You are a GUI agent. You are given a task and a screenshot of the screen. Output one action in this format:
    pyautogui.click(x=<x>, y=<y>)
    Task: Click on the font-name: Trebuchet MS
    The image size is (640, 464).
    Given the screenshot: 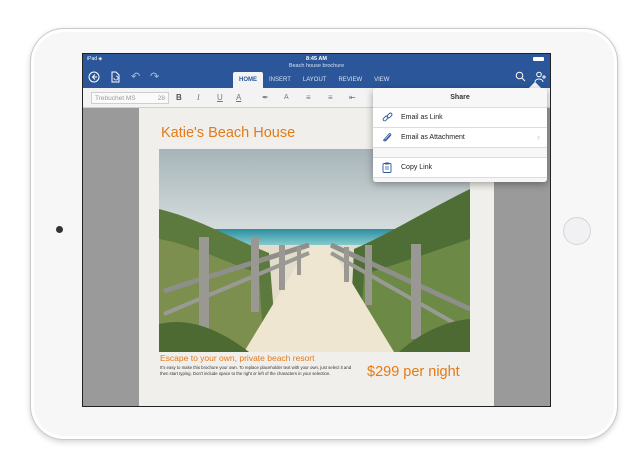 What is the action you would take?
    pyautogui.click(x=115, y=98)
    